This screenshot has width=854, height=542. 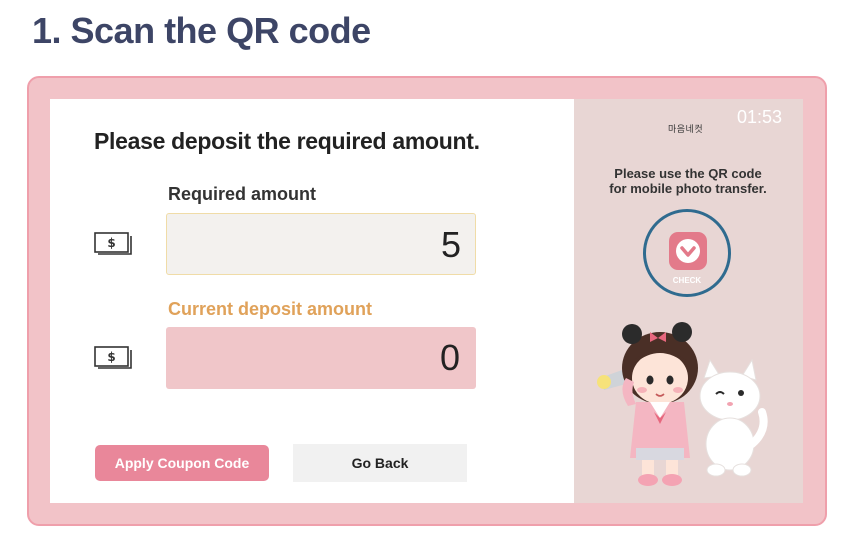 I want to click on required-amount-label: Required amount, so click(x=242, y=194).